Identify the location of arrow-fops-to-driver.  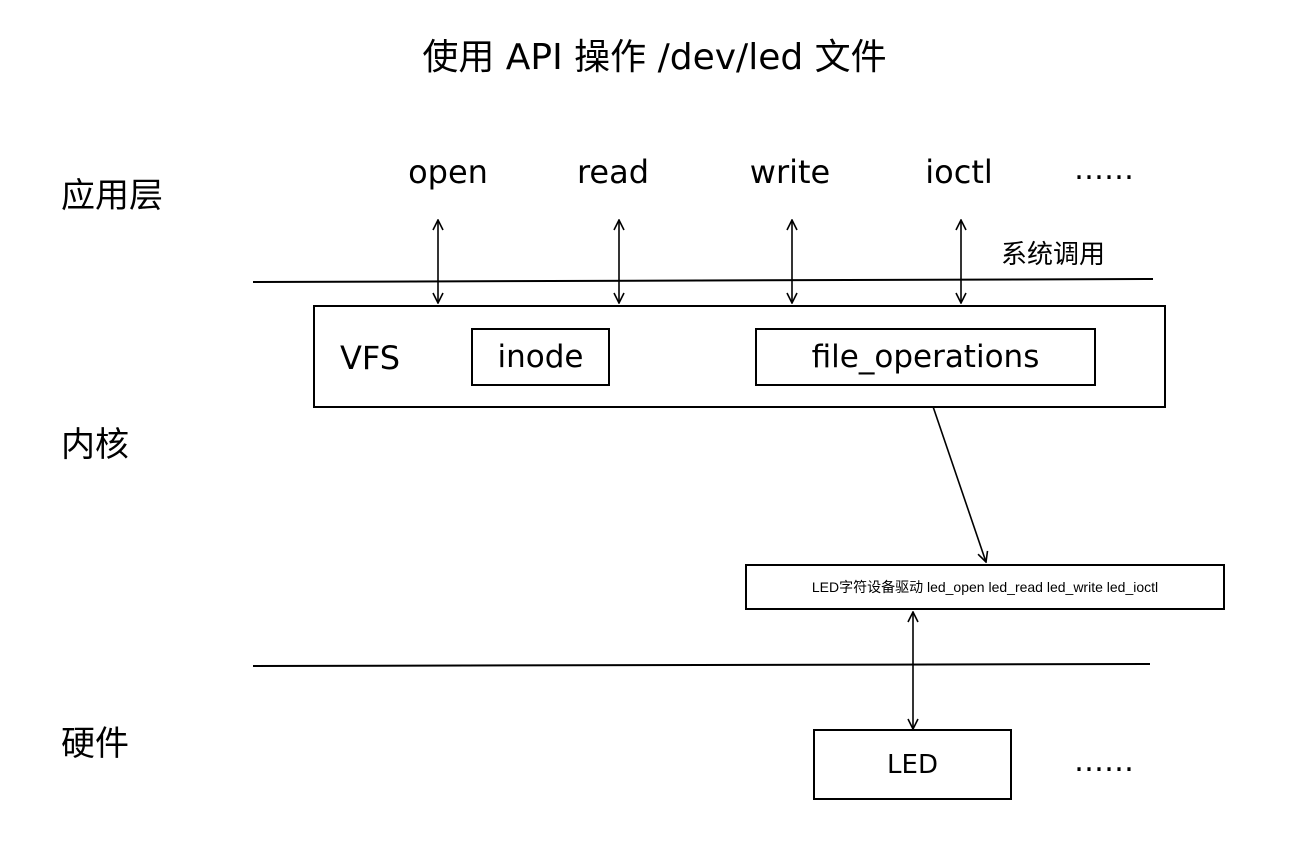
(955, 473).